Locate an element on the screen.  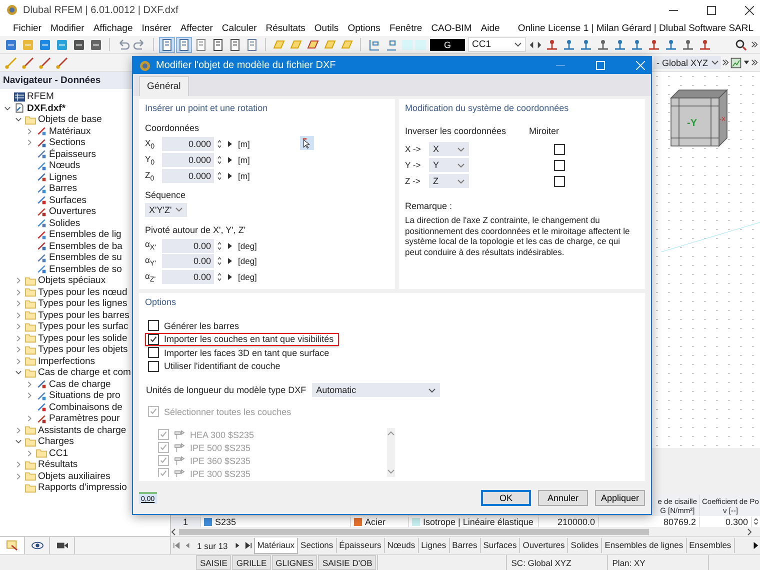
tree-item: Lignes is located at coordinates (63, 177).